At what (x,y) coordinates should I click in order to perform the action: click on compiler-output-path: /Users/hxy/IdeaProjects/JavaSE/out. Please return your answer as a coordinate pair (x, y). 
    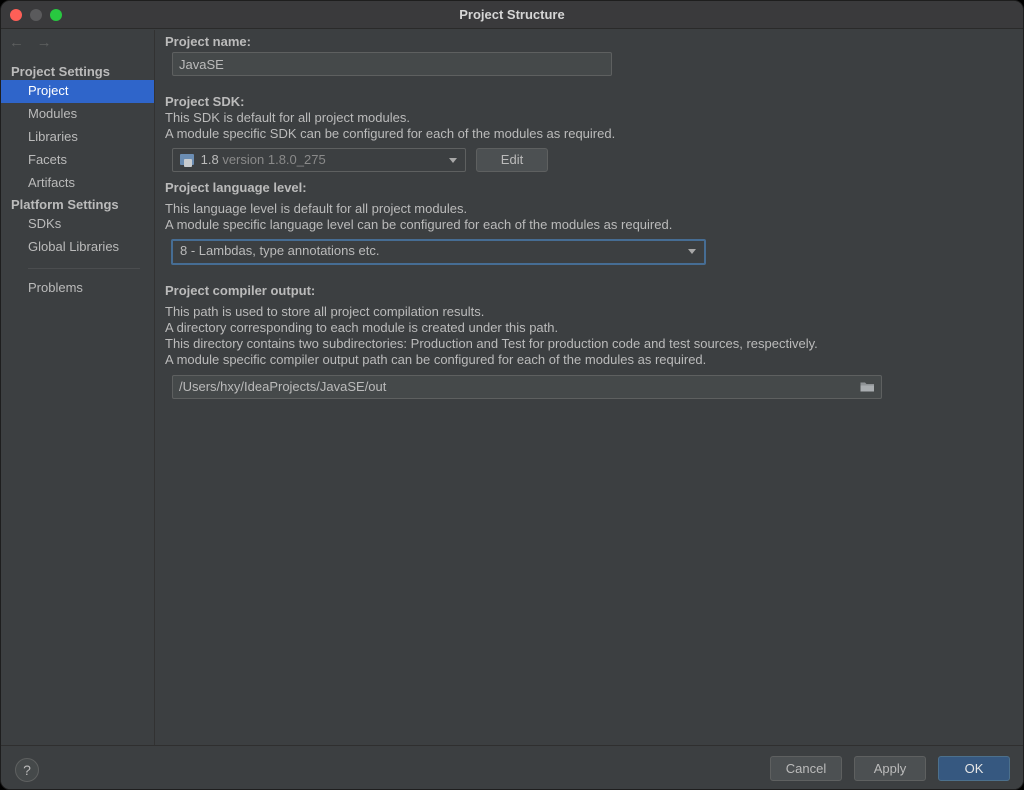
    Looking at the image, I should click on (283, 386).